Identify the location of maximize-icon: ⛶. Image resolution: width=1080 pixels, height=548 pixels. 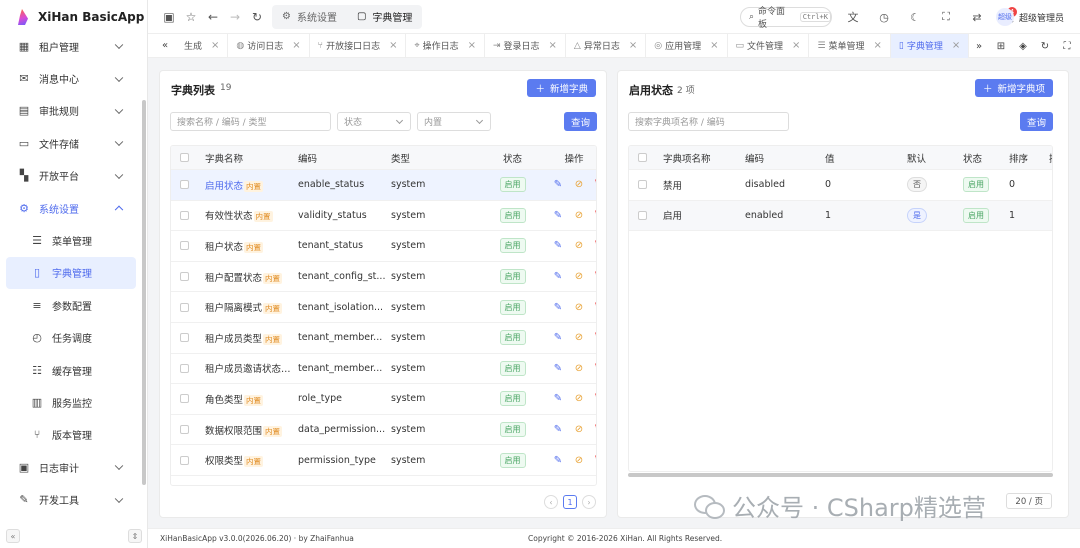
(1067, 46).